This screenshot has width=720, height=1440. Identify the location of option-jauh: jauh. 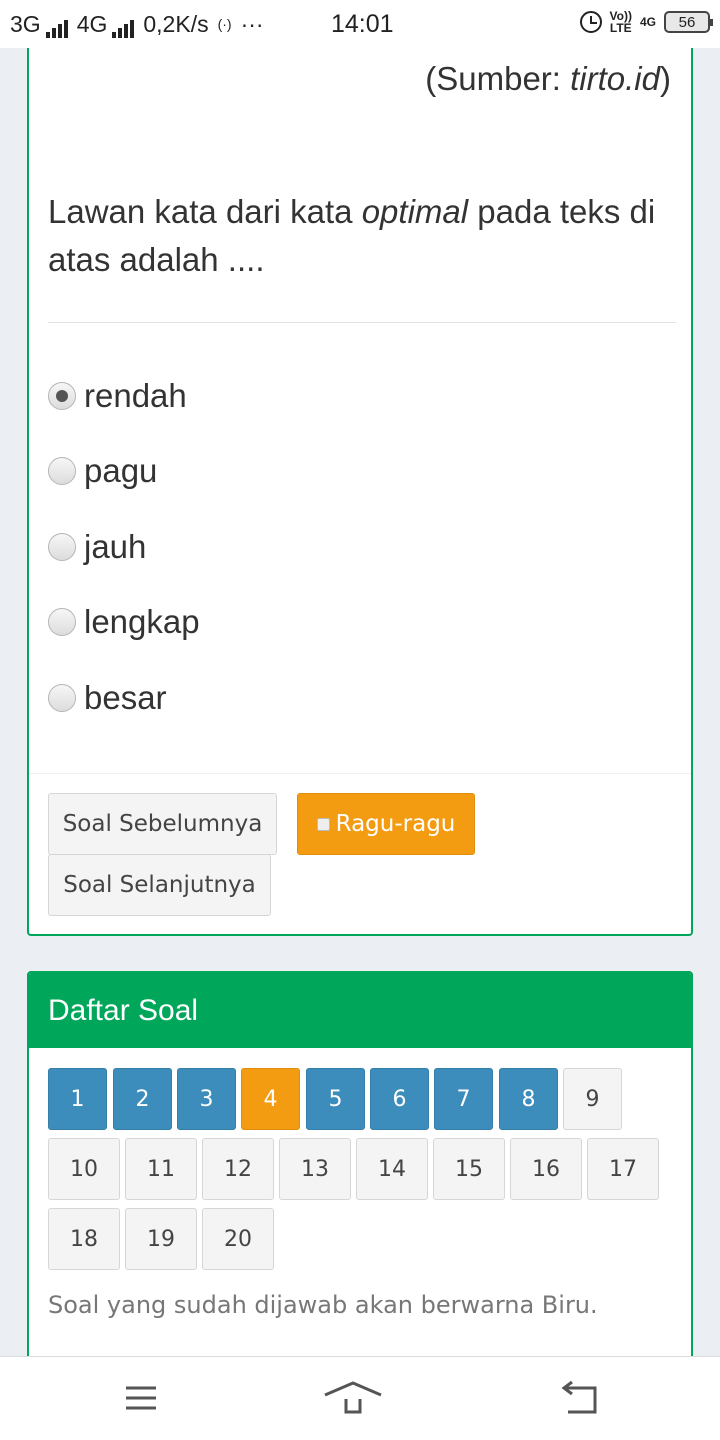
(124, 547).